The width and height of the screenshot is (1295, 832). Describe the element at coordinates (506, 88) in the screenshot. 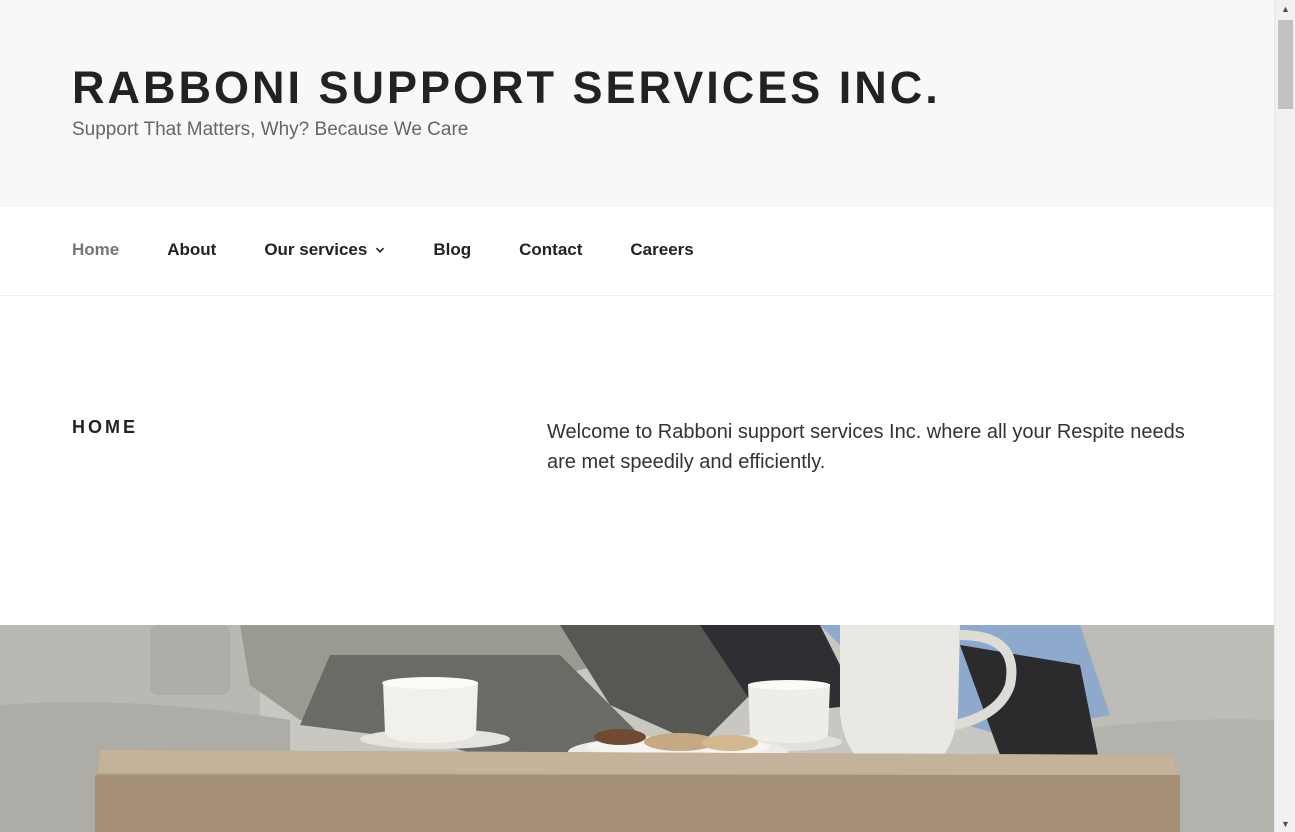

I see `site-title: RABBONI SUPPORT SERVICES INC.` at that location.